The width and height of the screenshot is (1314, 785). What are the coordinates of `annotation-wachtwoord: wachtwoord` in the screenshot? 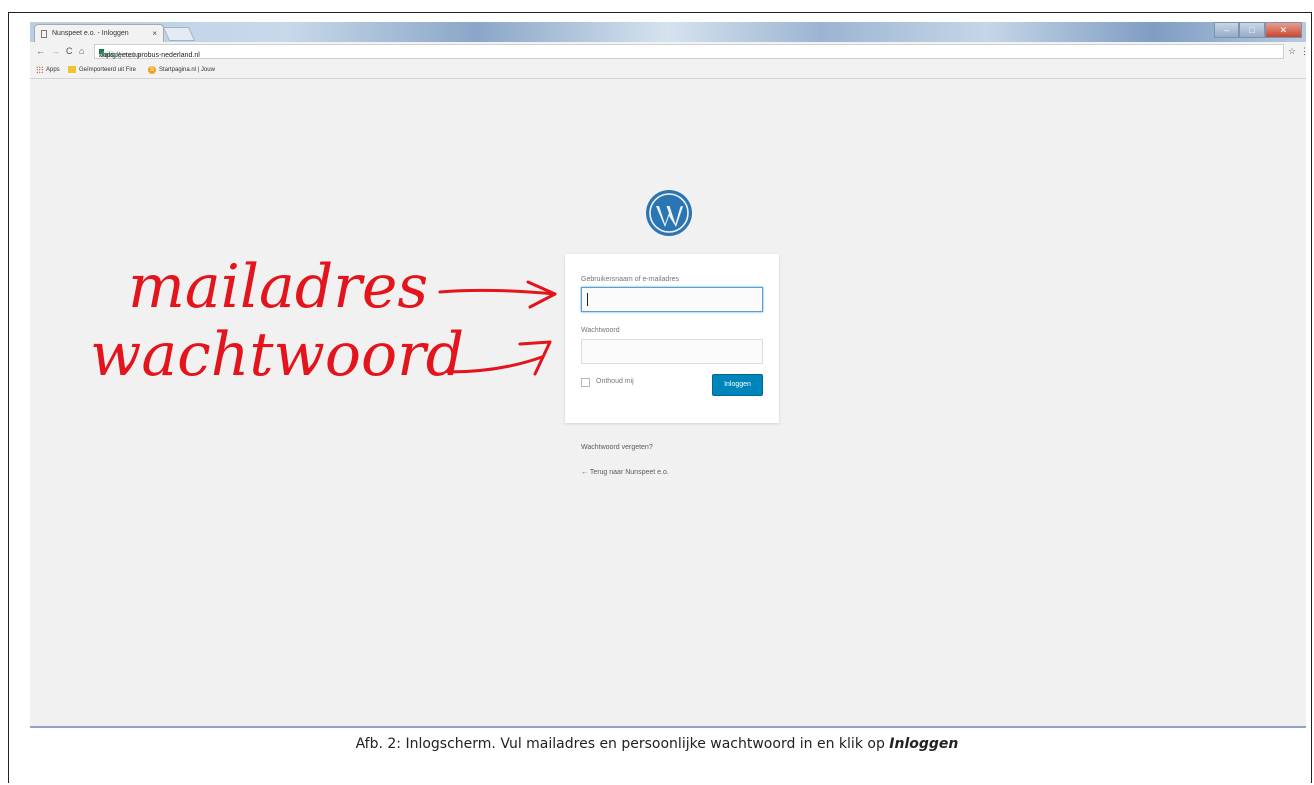 It's located at (277, 355).